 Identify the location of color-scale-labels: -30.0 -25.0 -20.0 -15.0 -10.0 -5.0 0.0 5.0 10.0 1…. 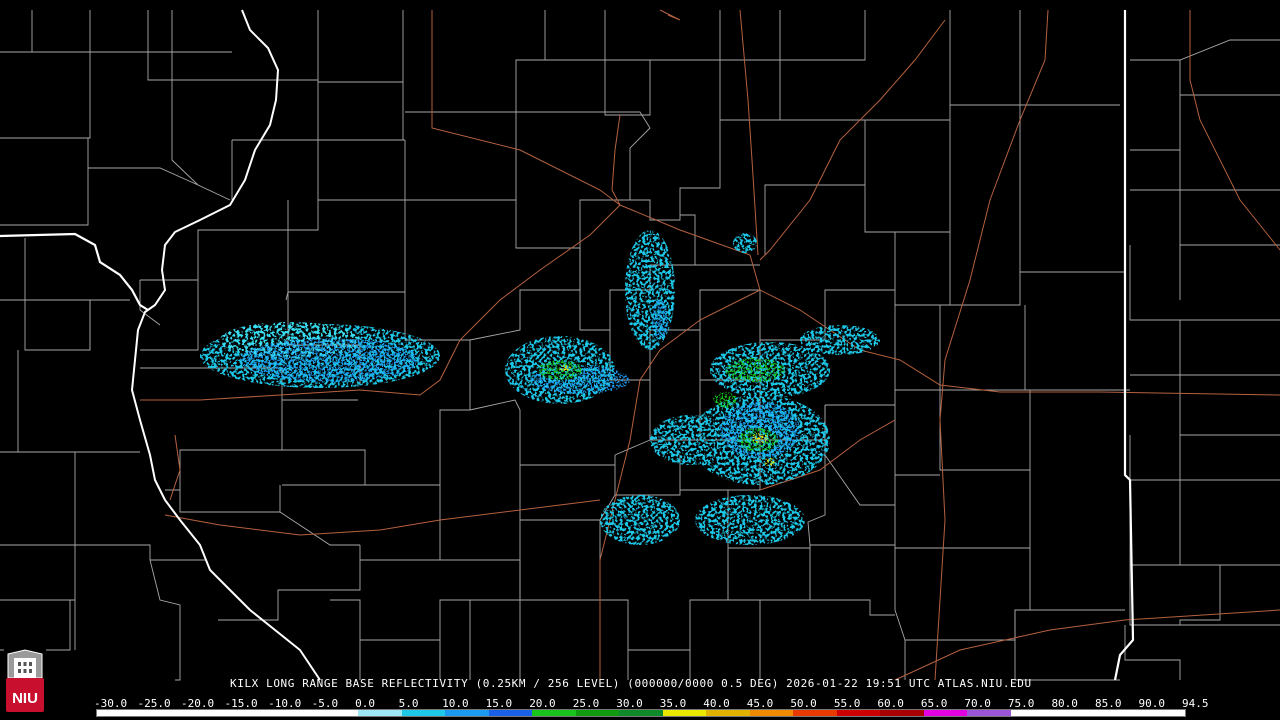
(651, 703).